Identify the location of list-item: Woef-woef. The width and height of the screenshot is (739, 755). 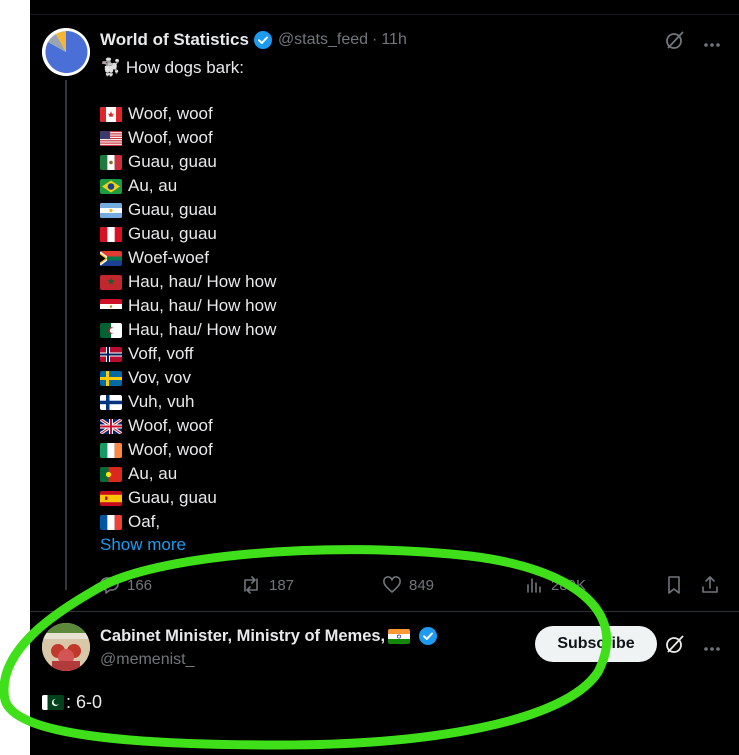
(188, 258).